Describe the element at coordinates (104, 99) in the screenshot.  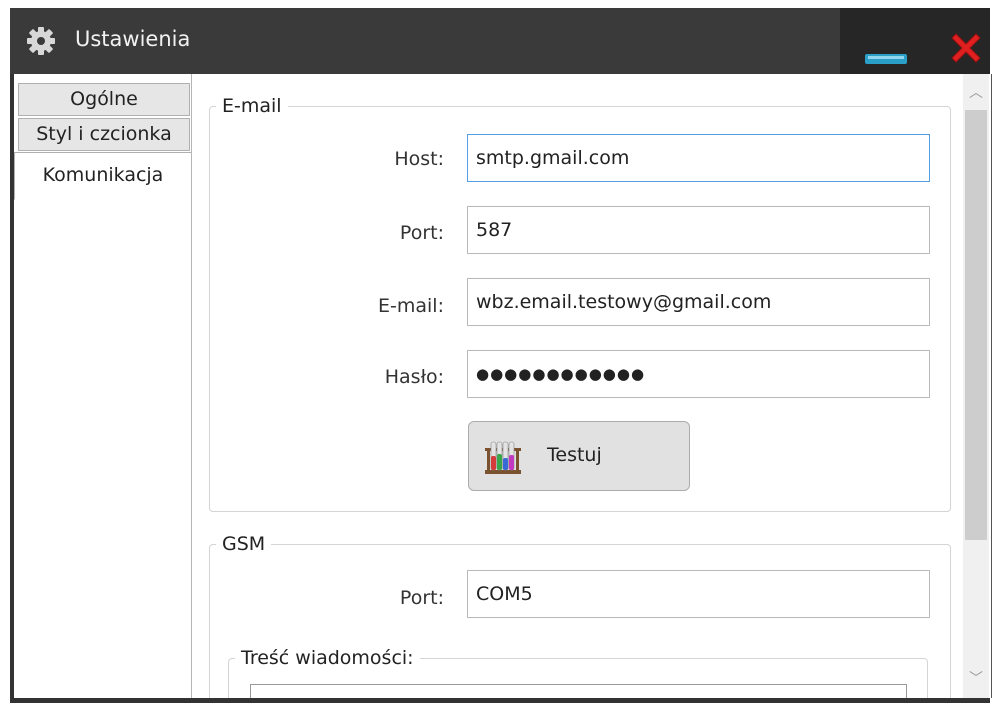
I see `tab-general: Ogólne` at that location.